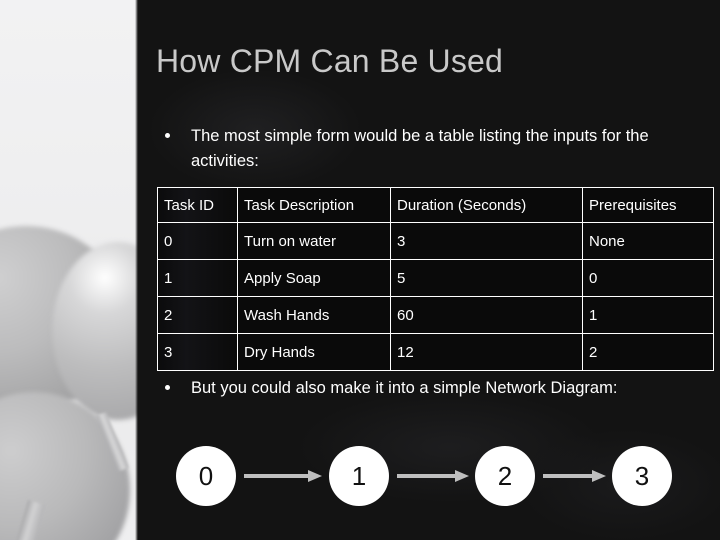 The height and width of the screenshot is (540, 720). I want to click on table-row: 1 Apply Soap 5 0, so click(435, 278).